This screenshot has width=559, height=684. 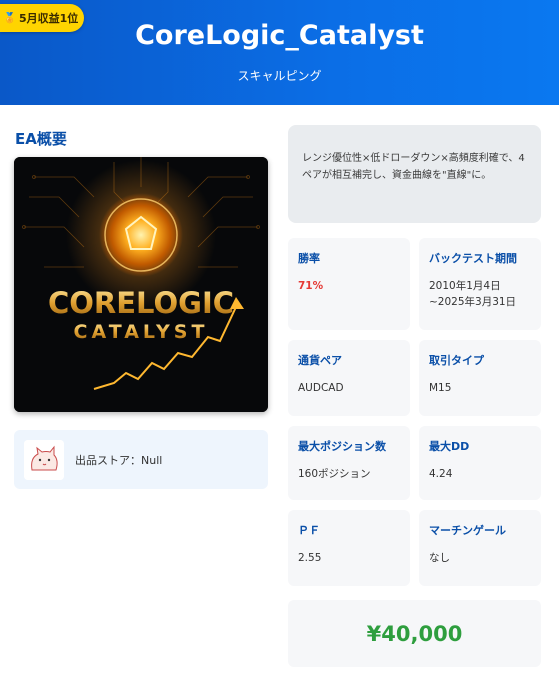 I want to click on stat-value: 4.24, so click(x=441, y=474).